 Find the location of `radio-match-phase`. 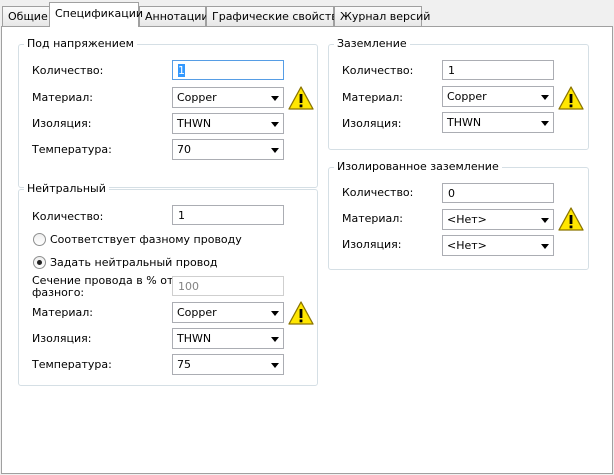

radio-match-phase is located at coordinates (39, 239).